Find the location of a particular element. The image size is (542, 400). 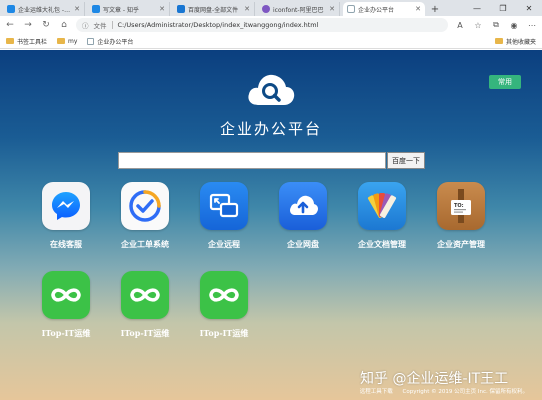

maximize-button: ❐ is located at coordinates (503, 8).